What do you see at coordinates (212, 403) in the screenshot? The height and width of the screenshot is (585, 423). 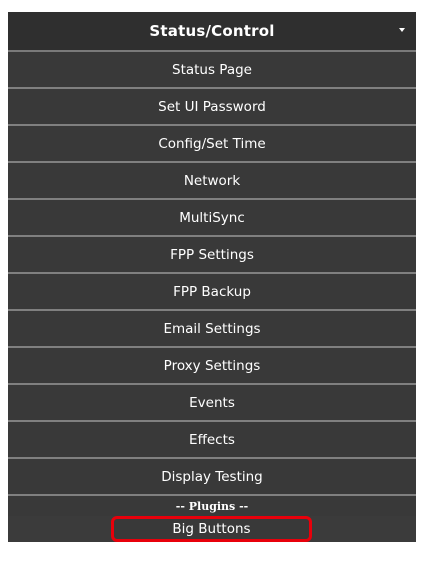 I see `menu-item-events: Events` at bounding box center [212, 403].